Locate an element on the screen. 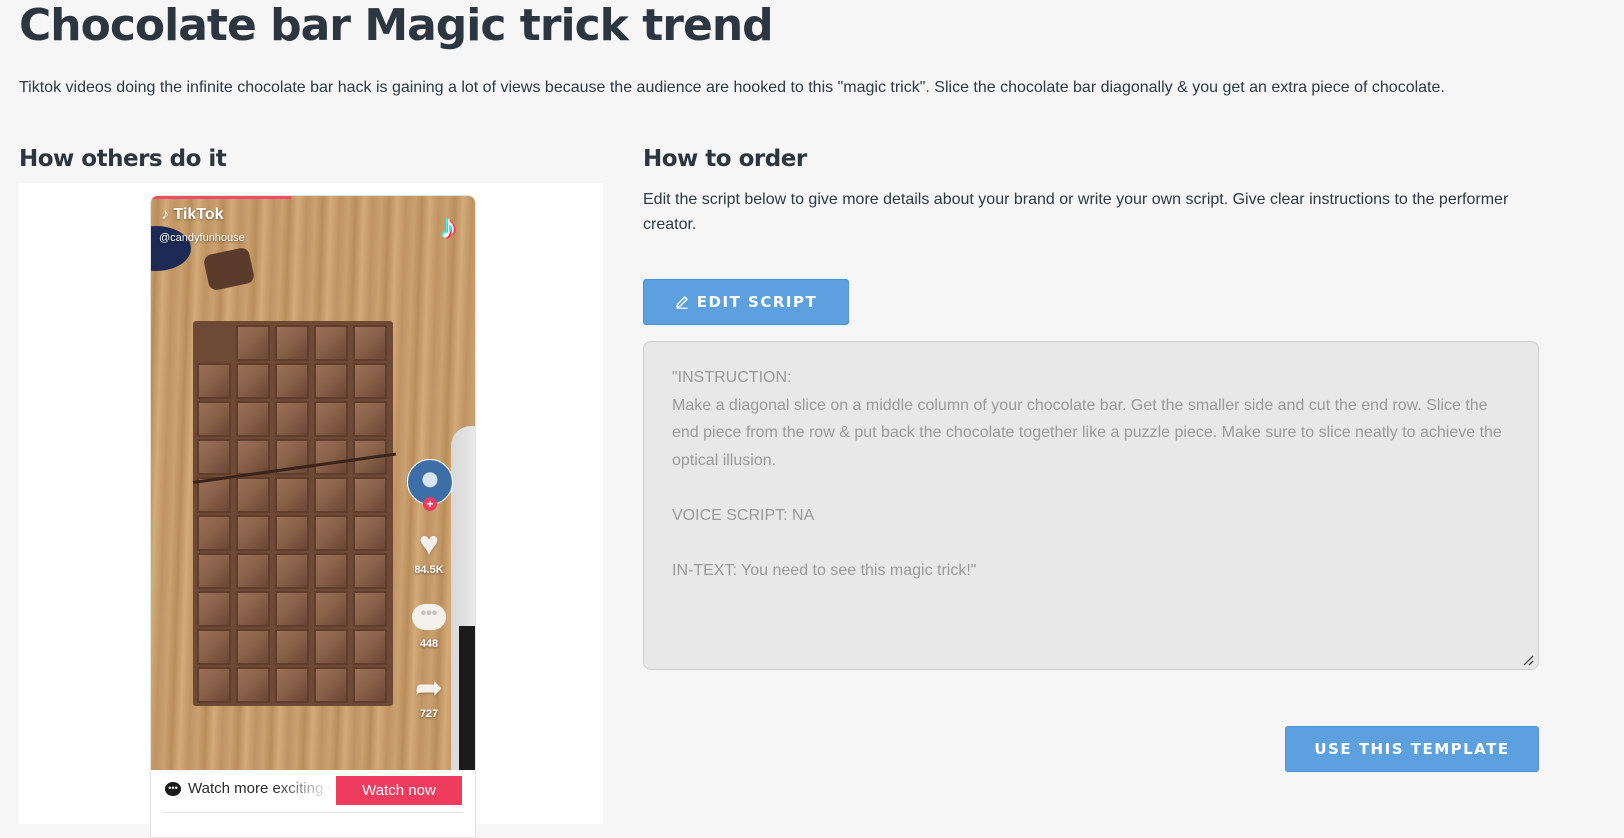 This screenshot has width=1624, height=838. share-icon: ➦ is located at coordinates (429, 688).